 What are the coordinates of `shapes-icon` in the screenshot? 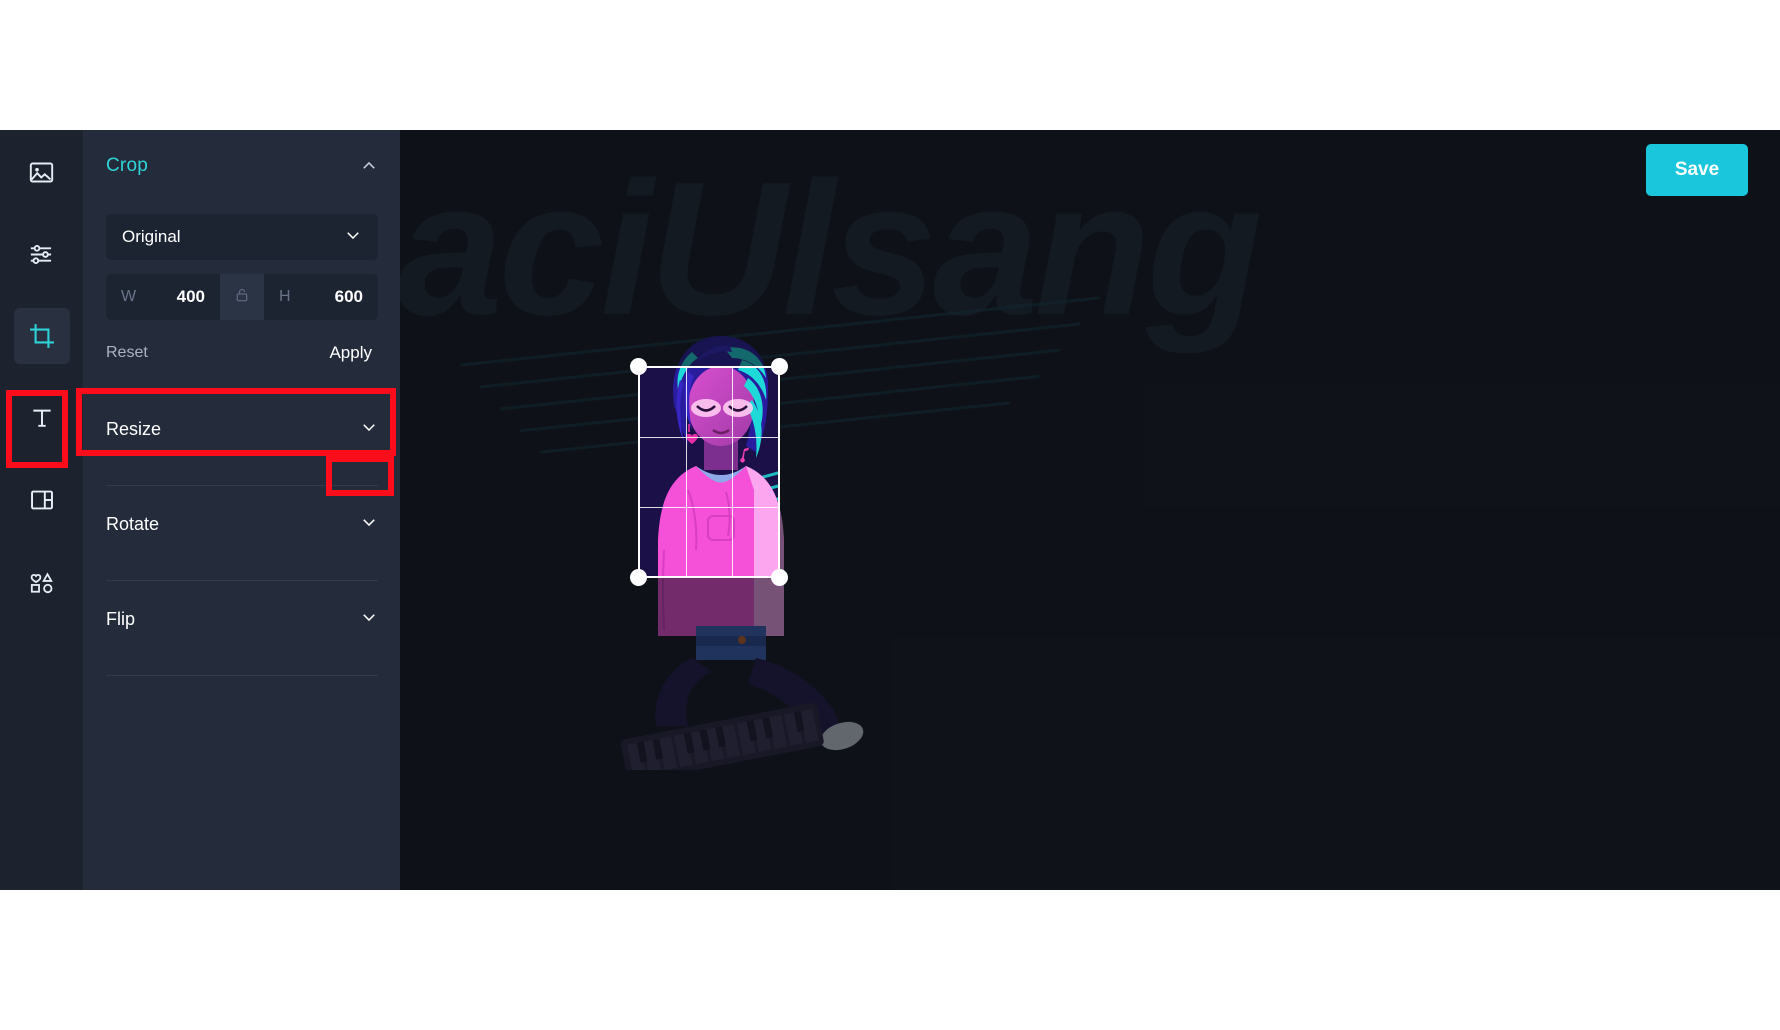 It's located at (41, 582).